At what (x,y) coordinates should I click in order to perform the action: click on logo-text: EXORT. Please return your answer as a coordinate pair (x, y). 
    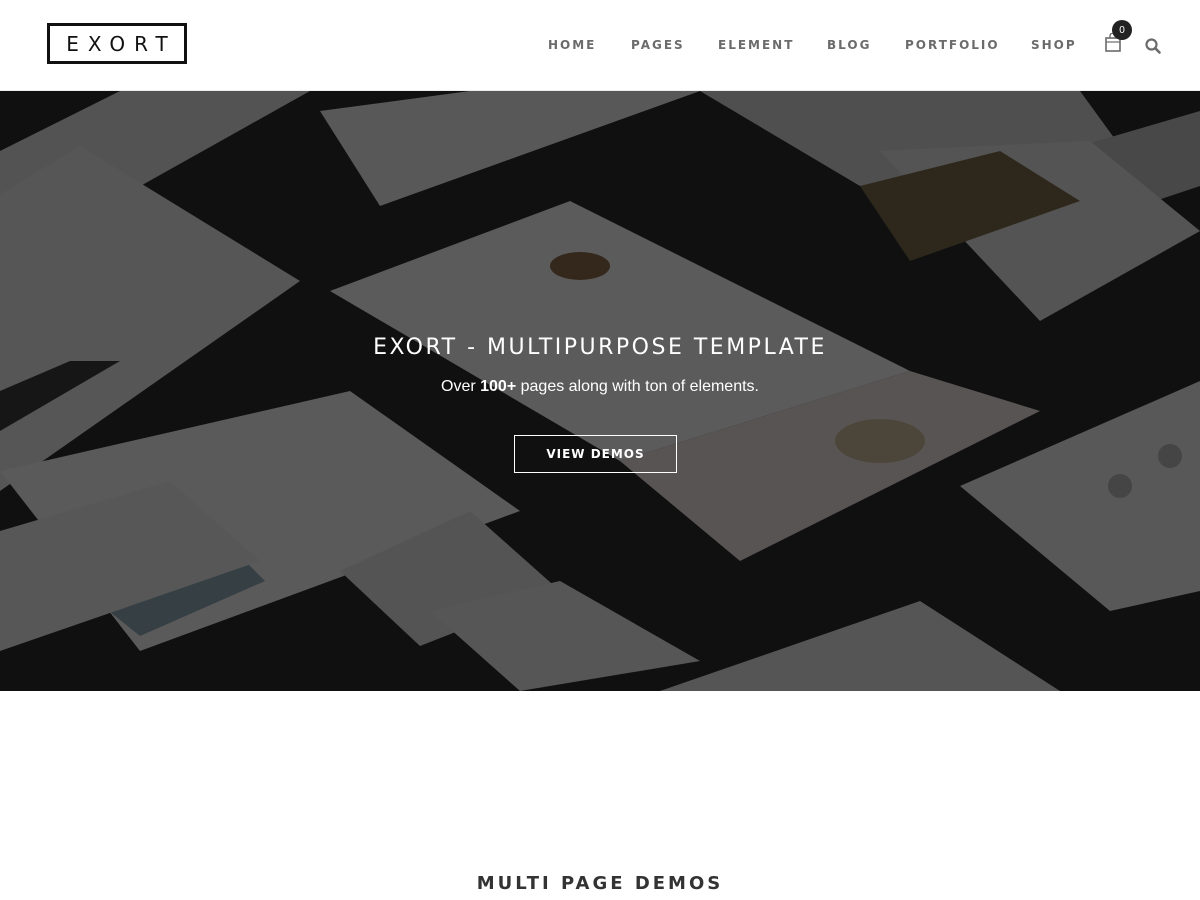
    Looking at the image, I should click on (121, 43).